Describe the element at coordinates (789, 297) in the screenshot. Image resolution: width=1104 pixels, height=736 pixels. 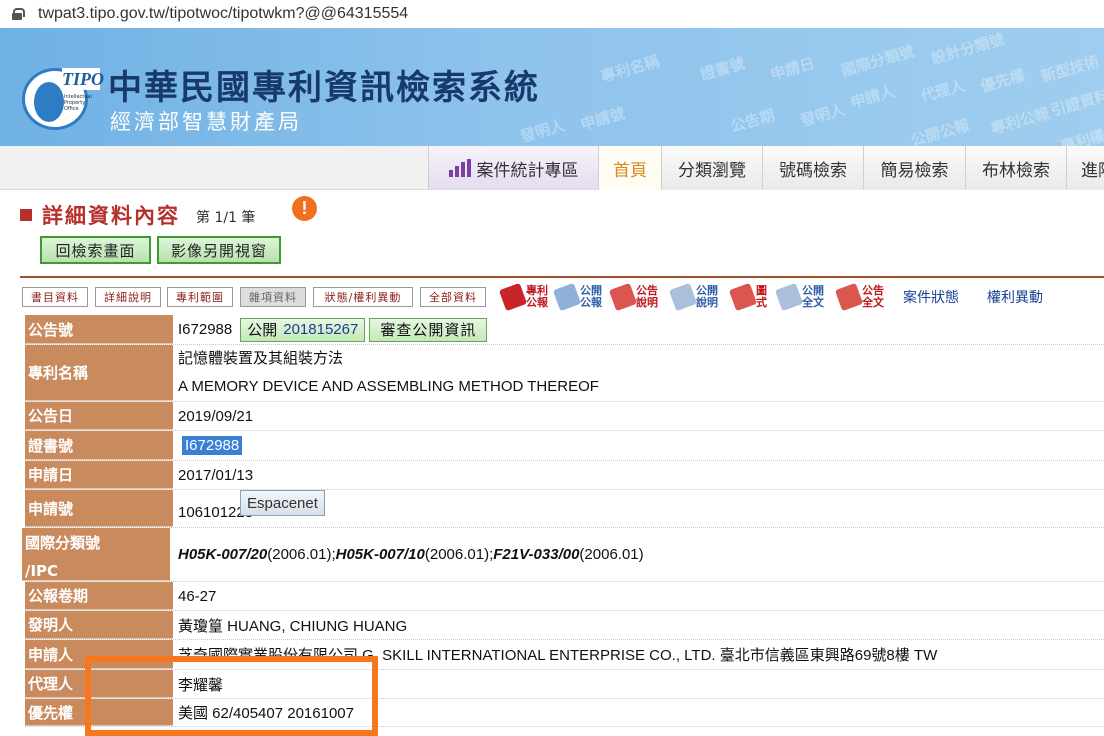
I see `fulltext-blue-icon` at that location.